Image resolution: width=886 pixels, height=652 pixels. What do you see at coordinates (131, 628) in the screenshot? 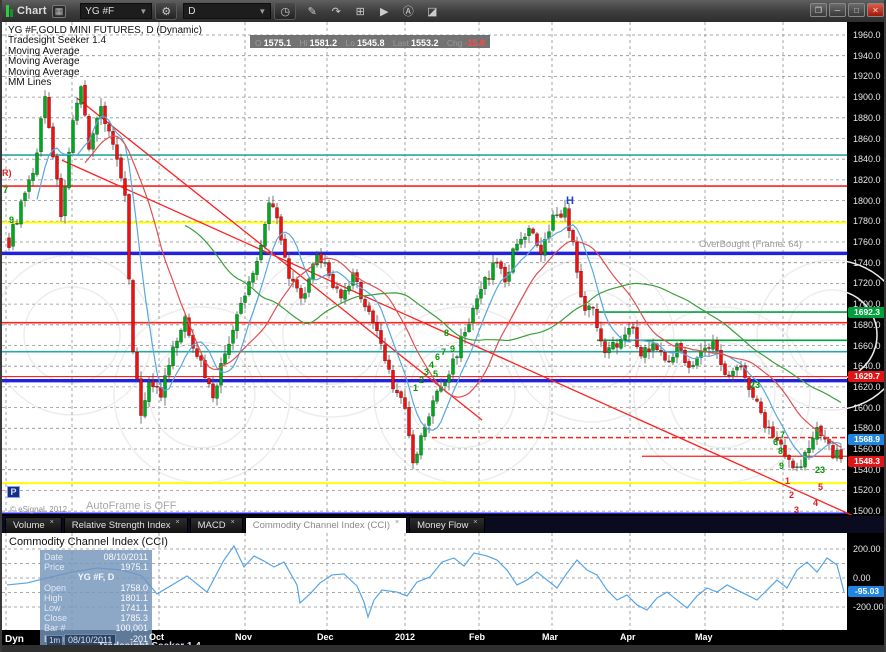
I see `data-window-value: 100,001` at bounding box center [131, 628].